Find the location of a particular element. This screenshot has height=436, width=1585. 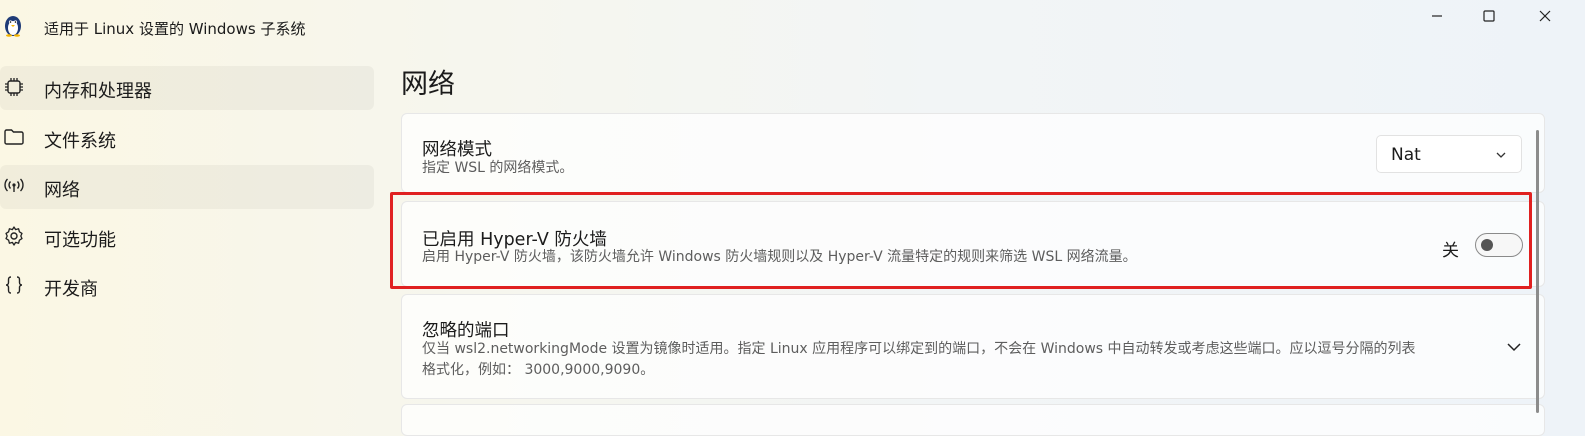

sidebar-item-label: 内存和处理器 is located at coordinates (98, 91).